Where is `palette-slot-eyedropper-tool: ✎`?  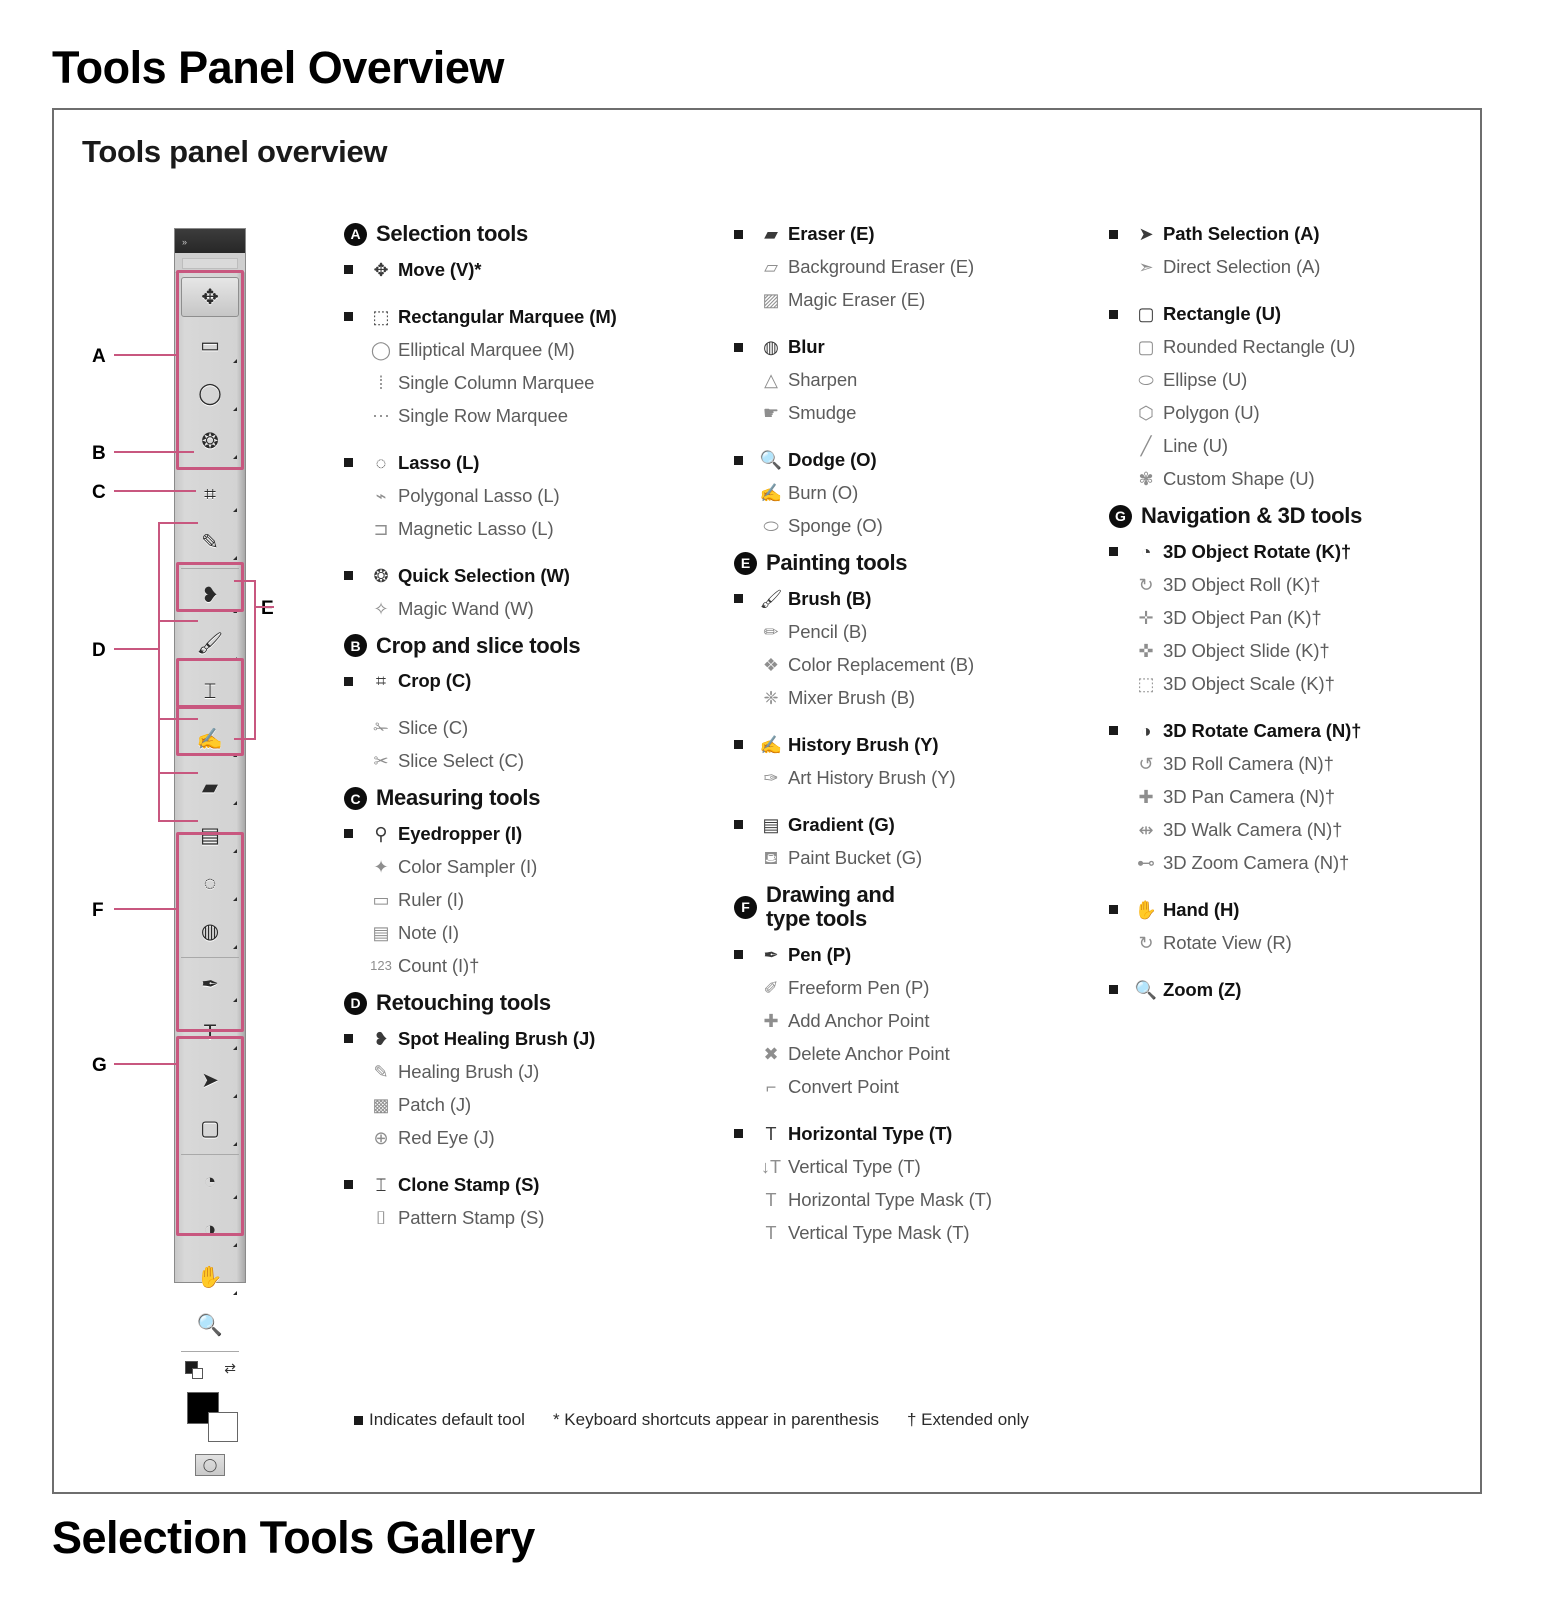
palette-slot-eyedropper-tool: ✎ is located at coordinates (210, 542).